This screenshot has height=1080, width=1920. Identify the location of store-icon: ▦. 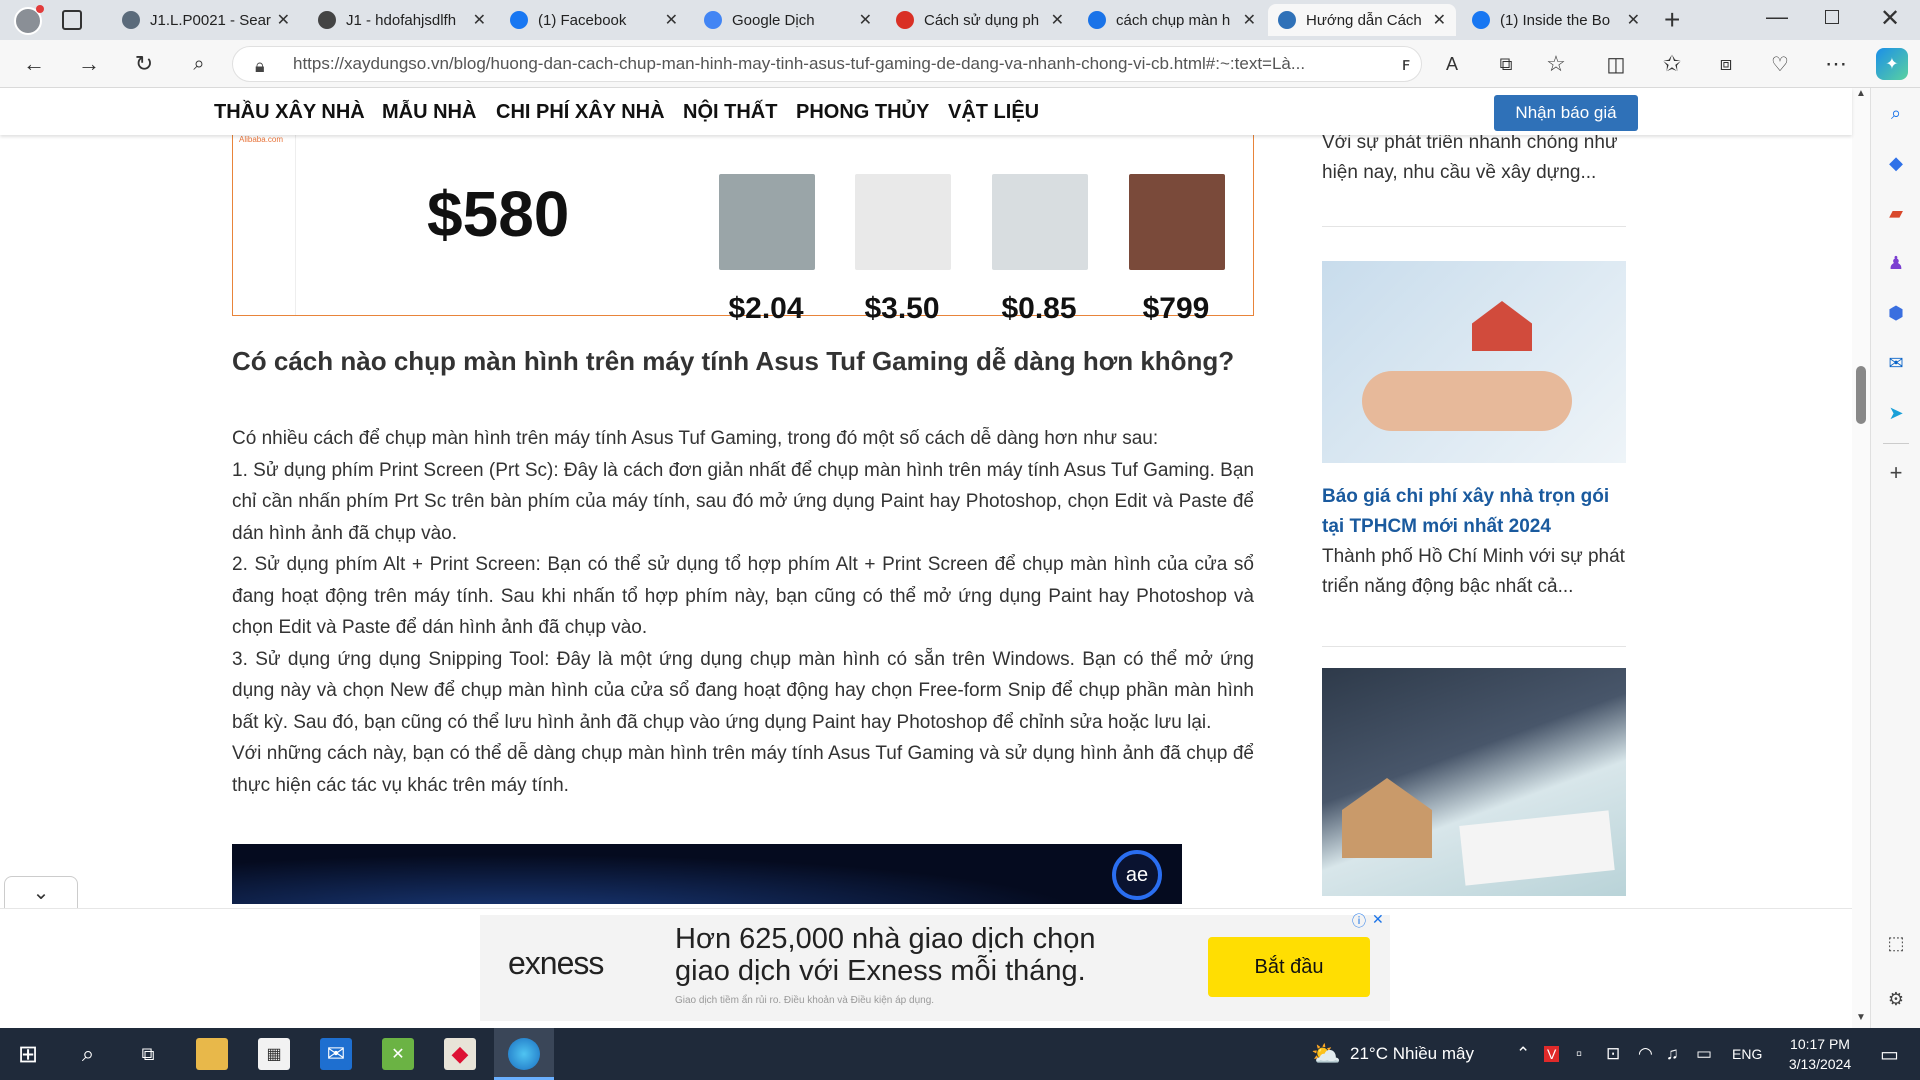
(274, 1054).